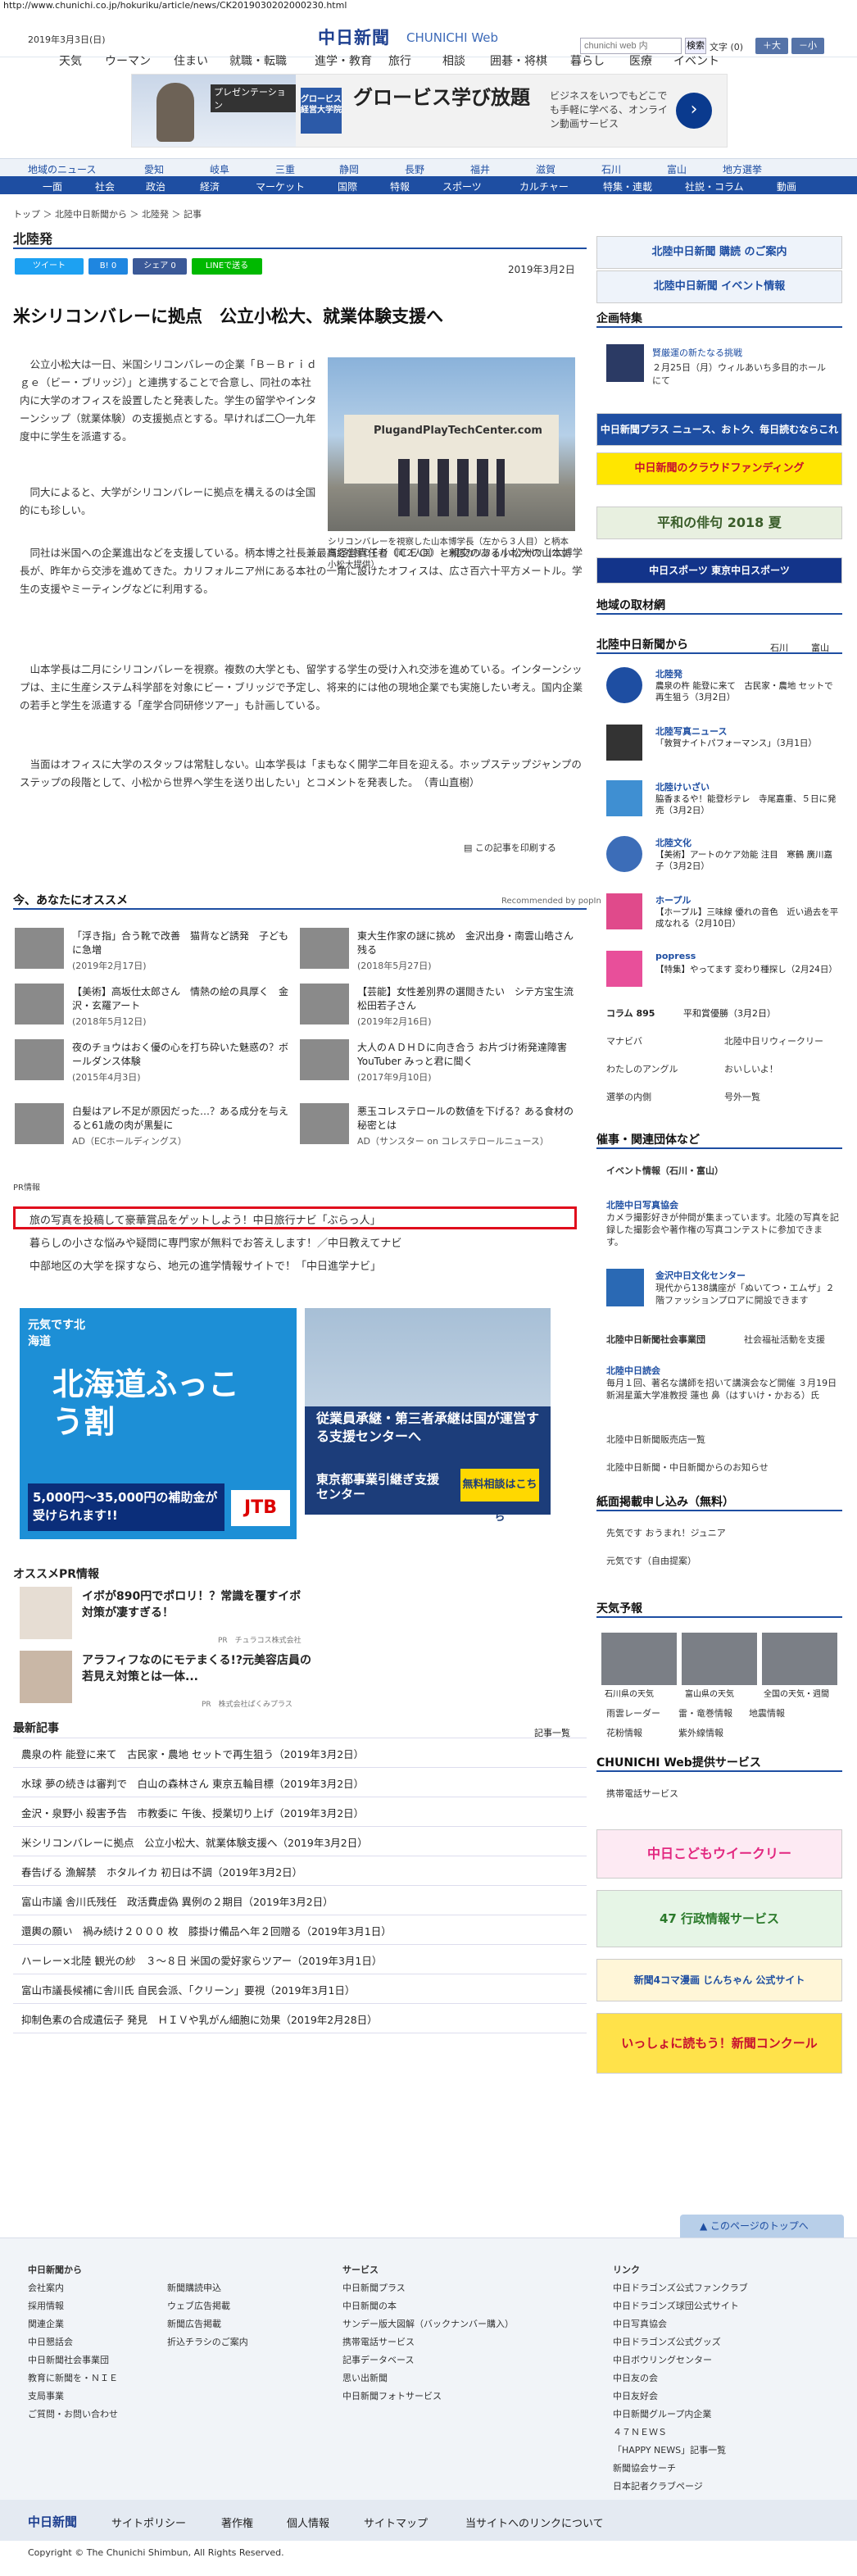 This screenshot has height=2576, width=857. I want to click on from-item-title: 北陸発, so click(668, 673).